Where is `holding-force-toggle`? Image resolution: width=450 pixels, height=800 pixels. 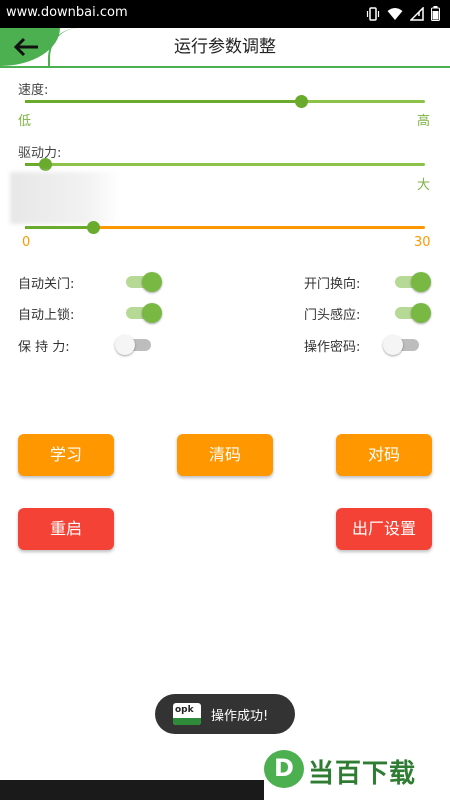 holding-force-toggle is located at coordinates (135, 345).